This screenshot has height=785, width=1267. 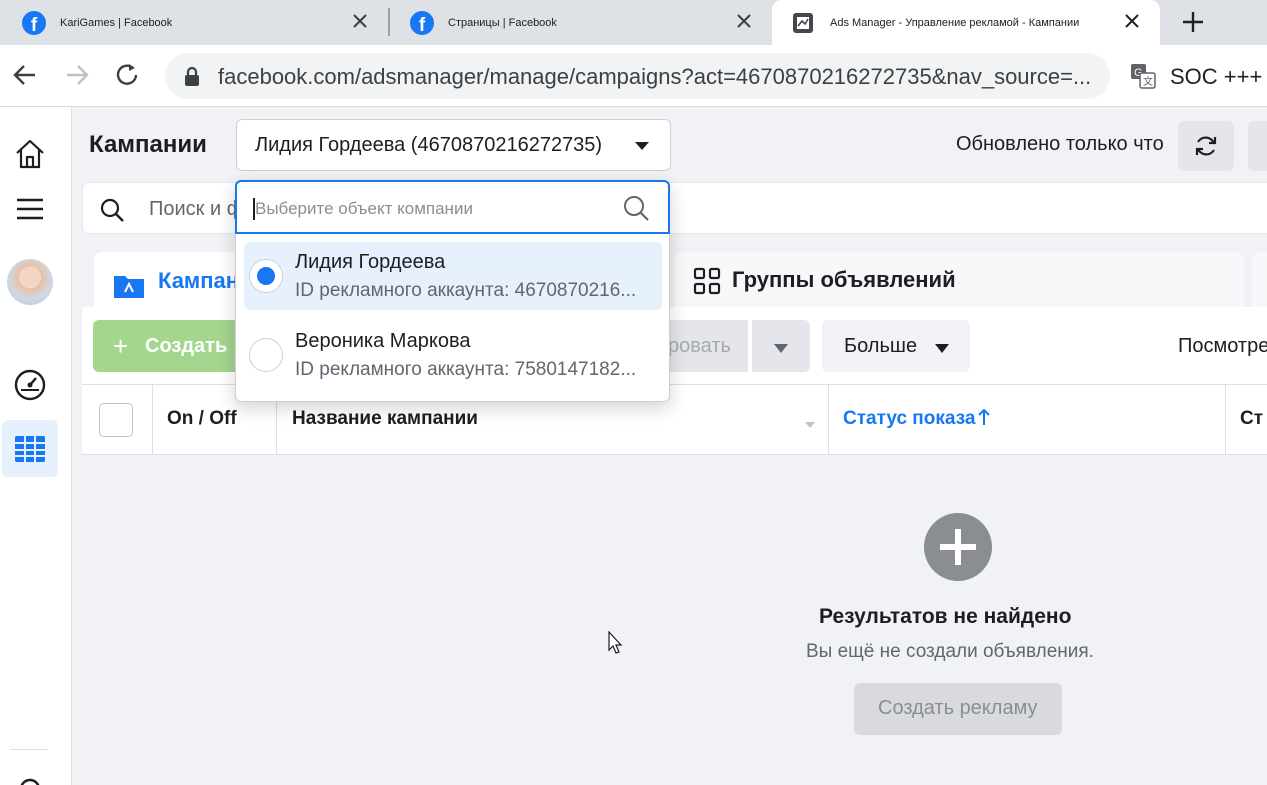 I want to click on home-icon, so click(x=30, y=154).